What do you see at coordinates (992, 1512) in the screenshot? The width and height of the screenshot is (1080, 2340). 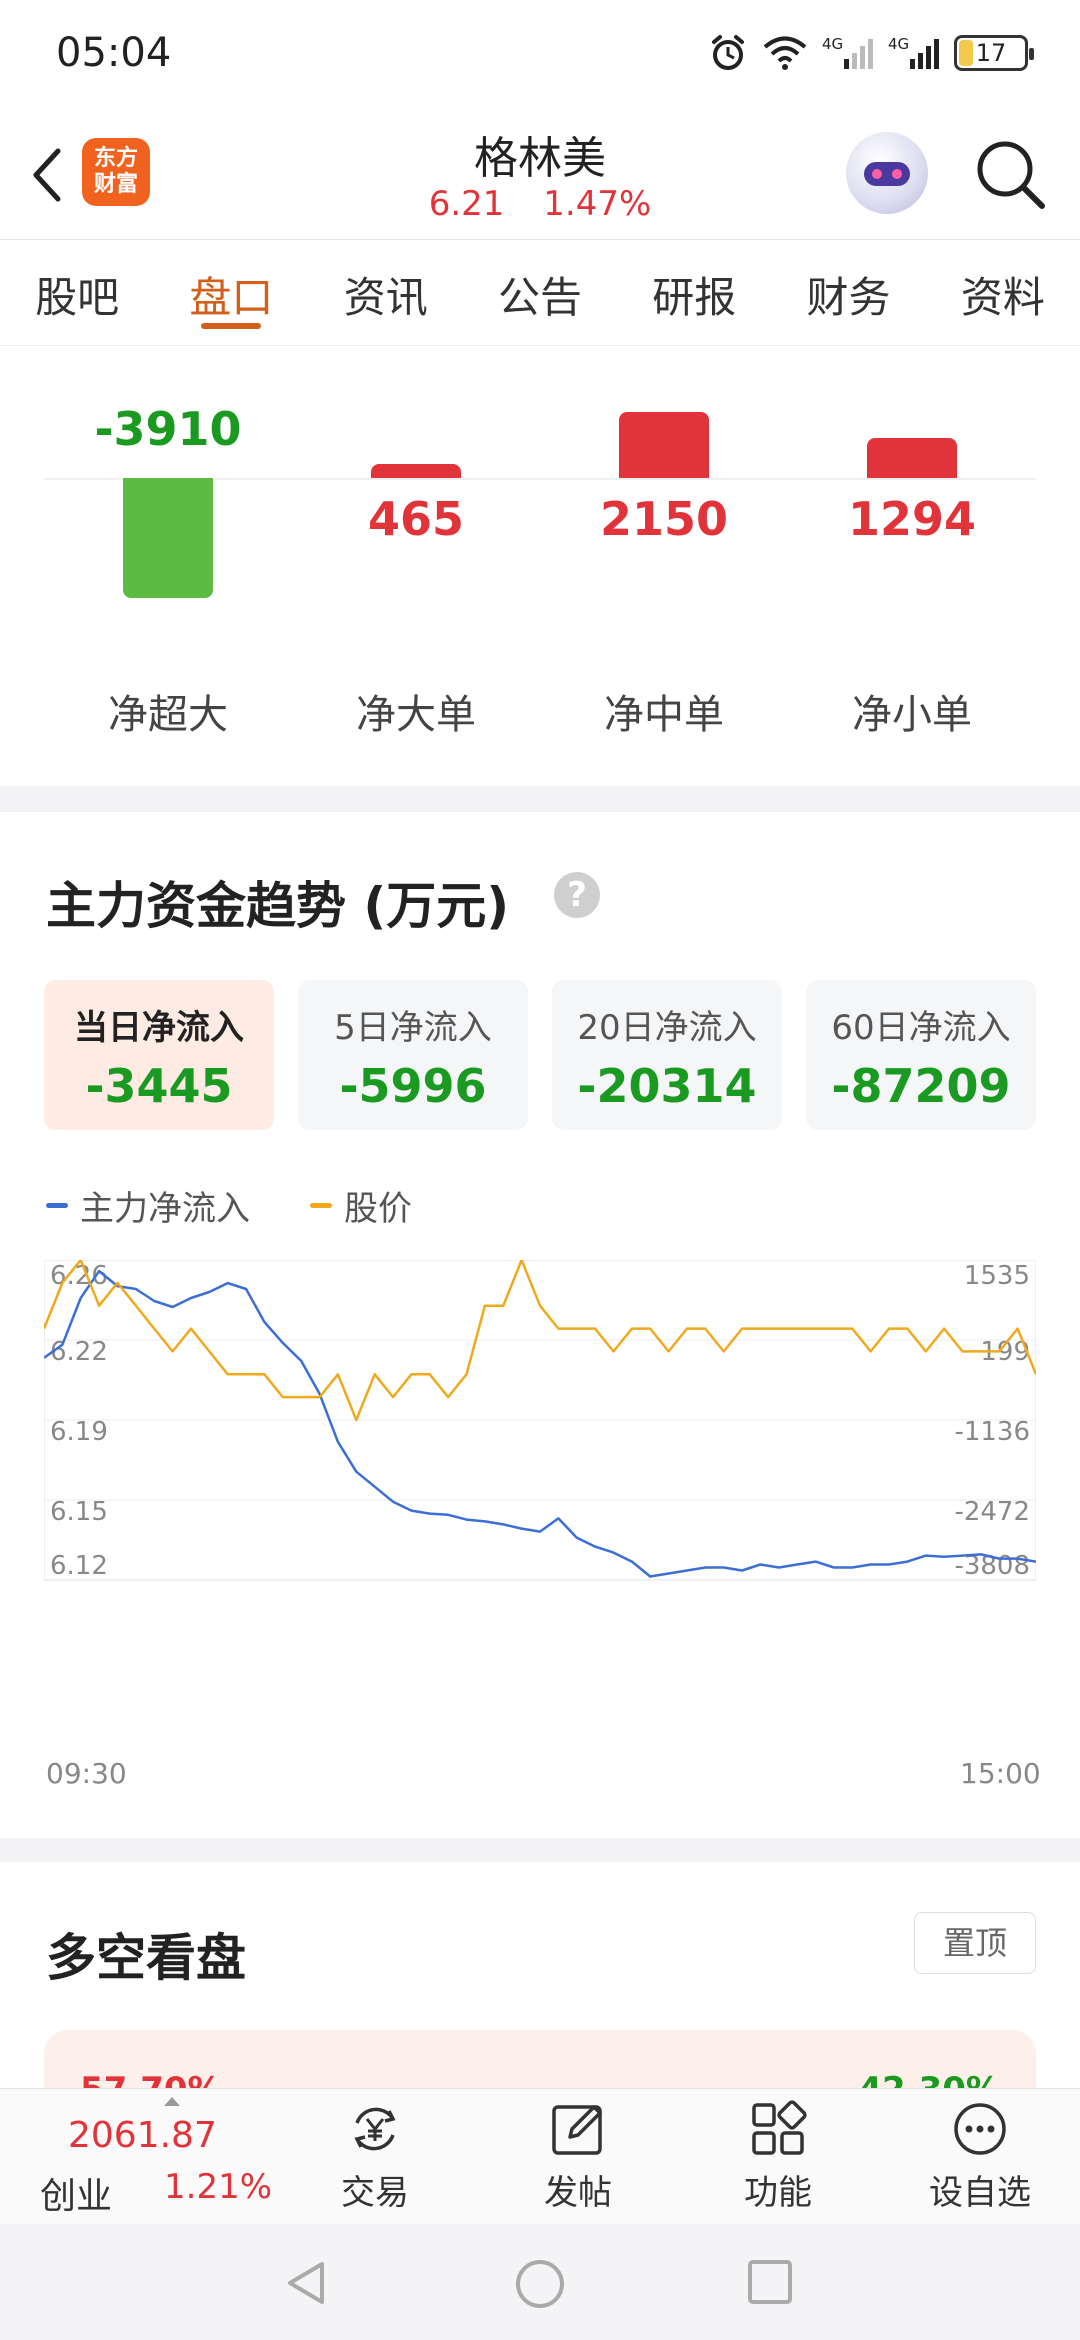 I see `right-axis-tick: -2472` at bounding box center [992, 1512].